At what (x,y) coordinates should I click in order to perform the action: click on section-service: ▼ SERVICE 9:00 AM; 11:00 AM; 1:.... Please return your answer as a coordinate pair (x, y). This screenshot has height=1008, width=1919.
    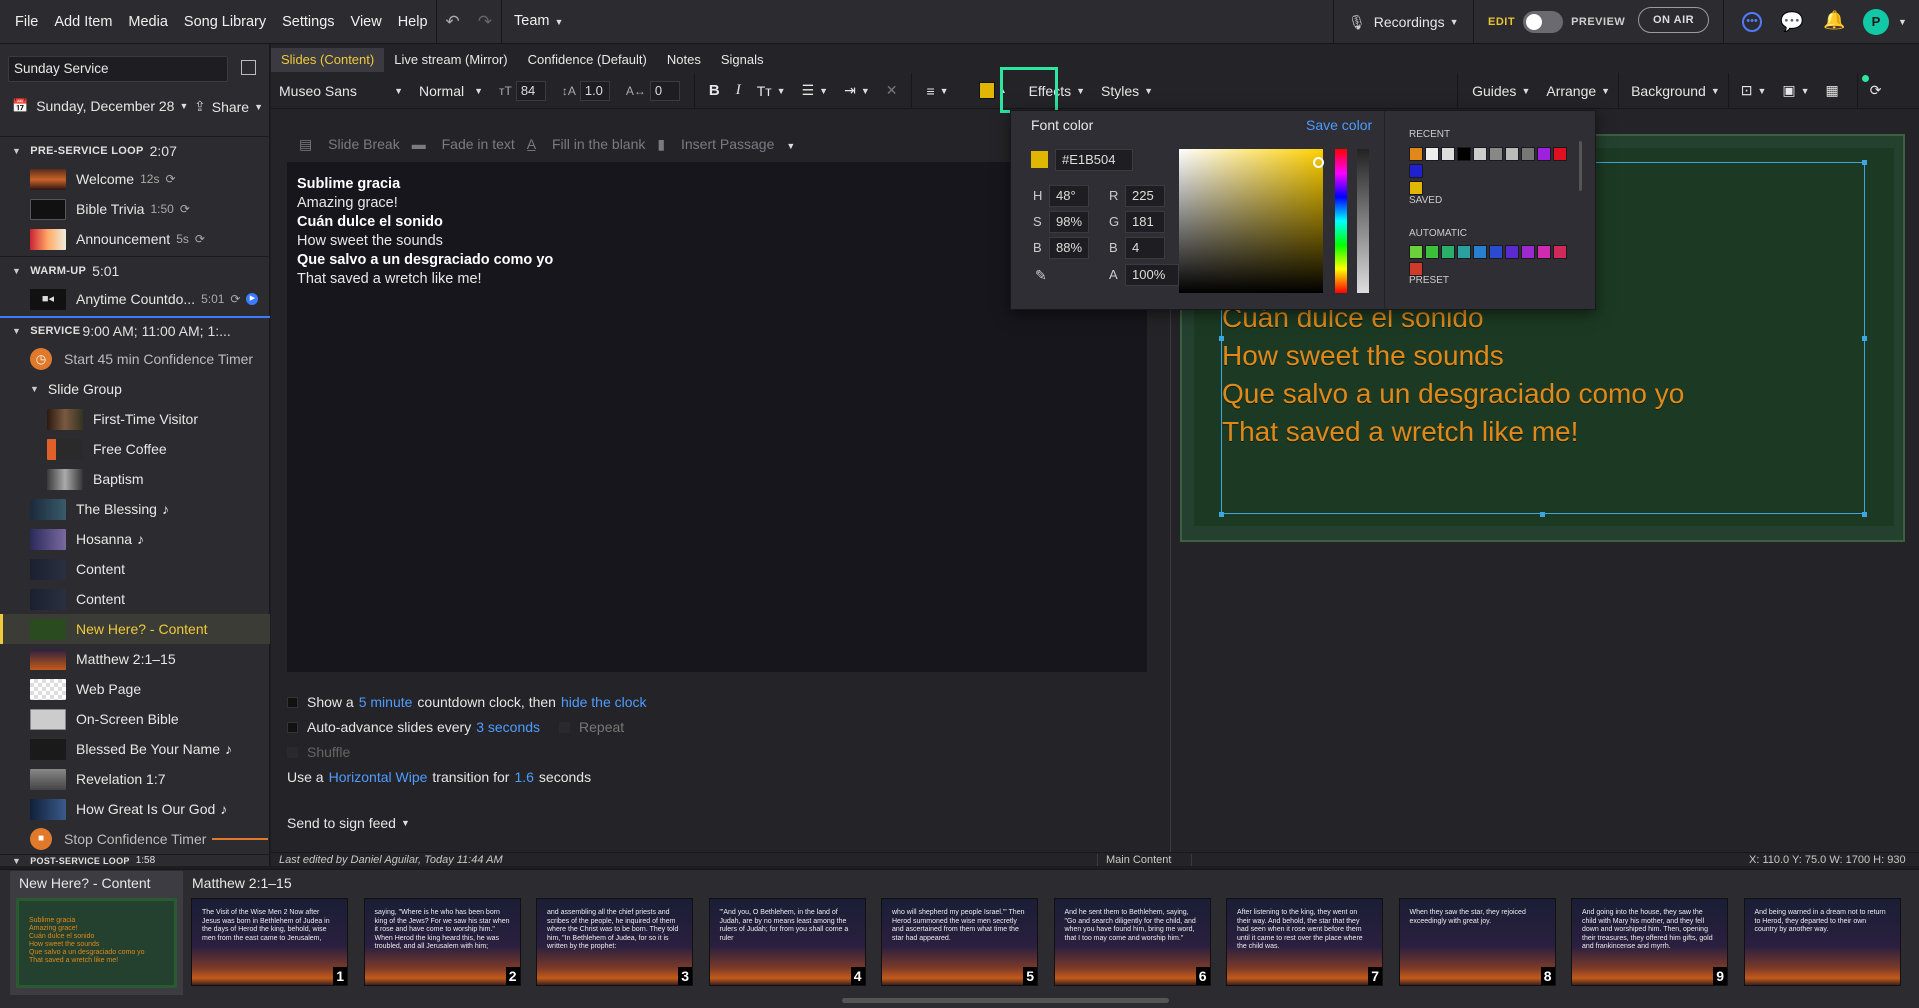
    Looking at the image, I should click on (135, 330).